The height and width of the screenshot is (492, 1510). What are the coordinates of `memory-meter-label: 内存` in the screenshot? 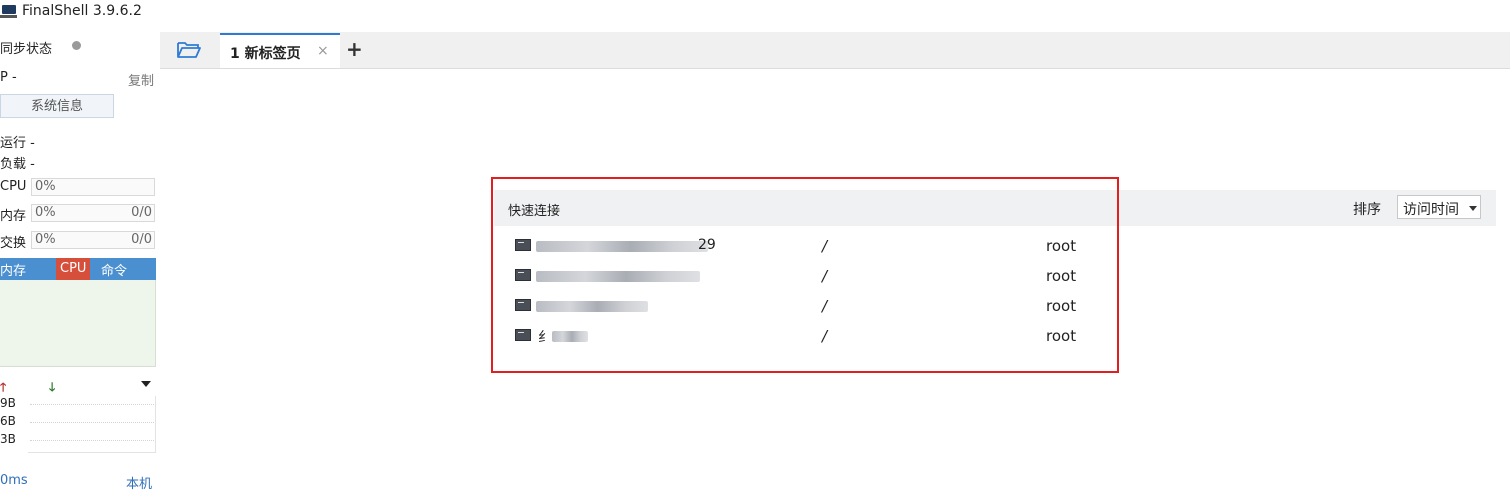 It's located at (13, 216).